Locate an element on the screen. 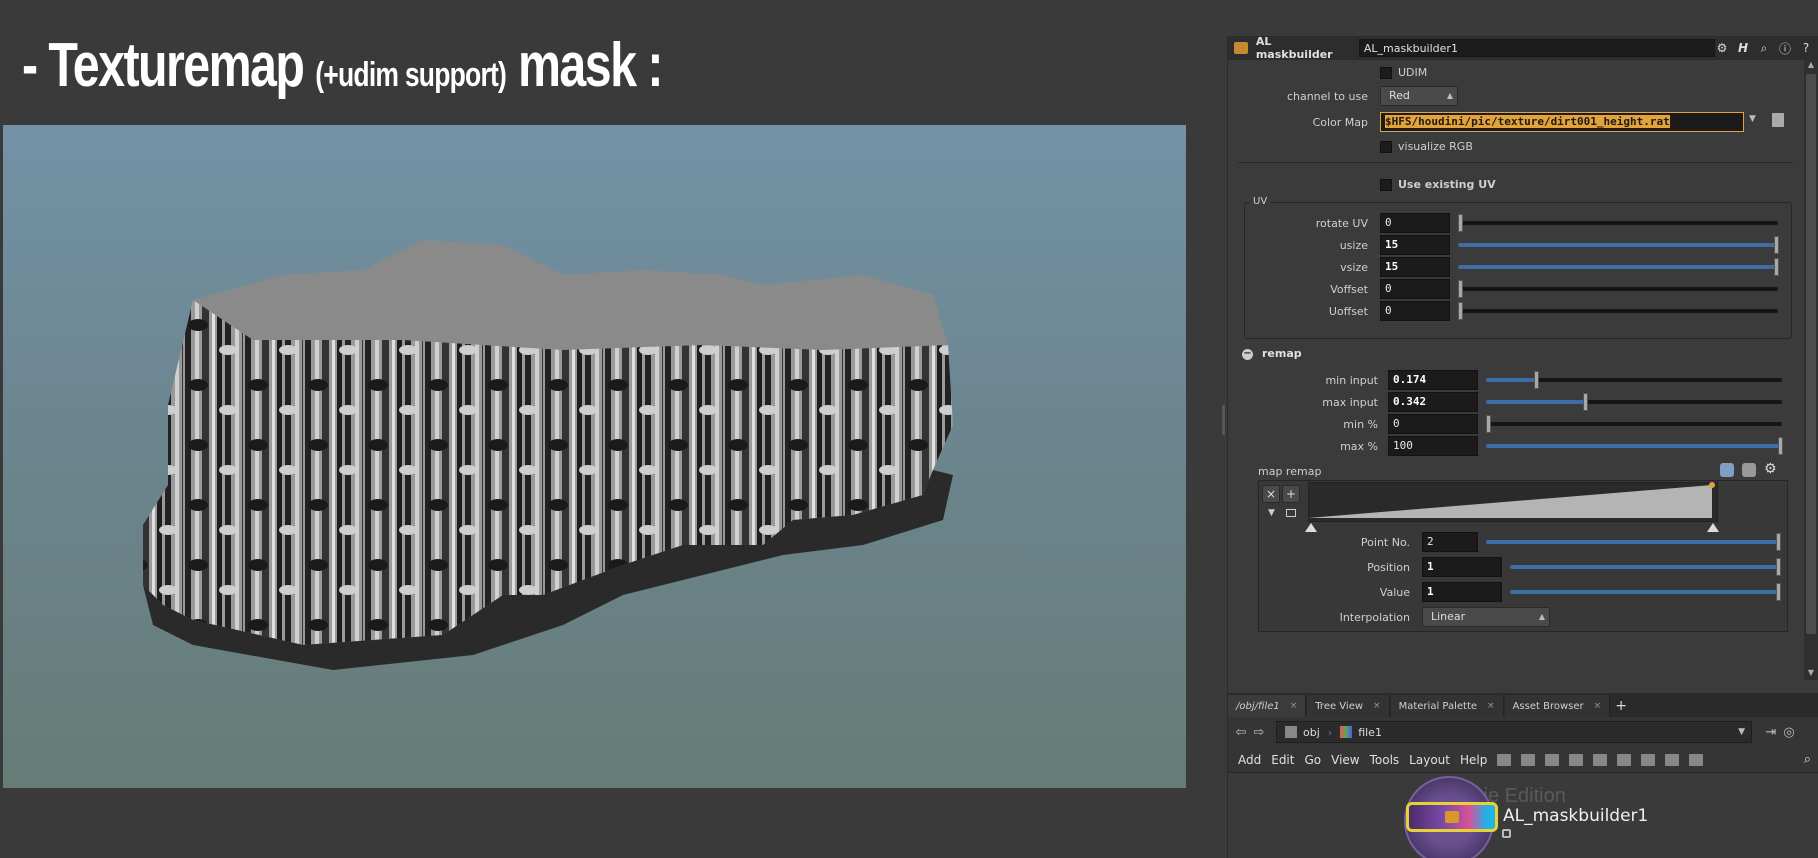  ramp-preset-icon is located at coordinates (1727, 470).